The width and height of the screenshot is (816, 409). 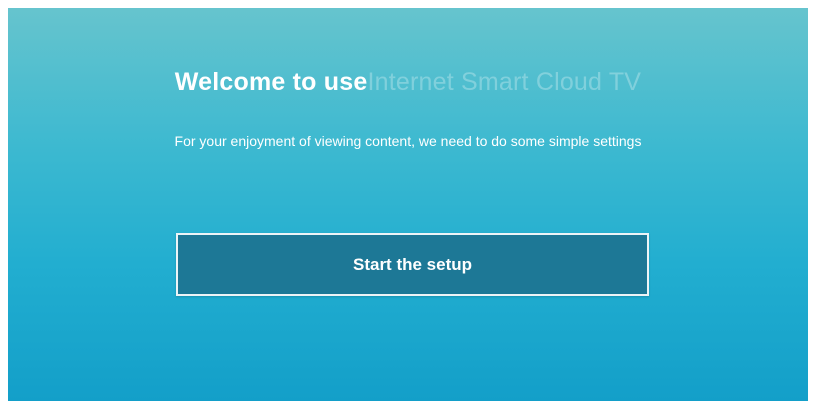 I want to click on welcome-title: Welcome to useInternet Smart Cloud TV, so click(x=408, y=82).